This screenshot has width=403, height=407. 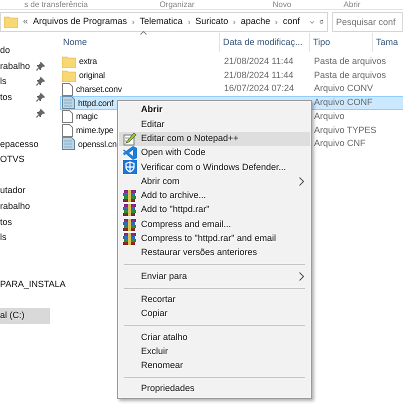 What do you see at coordinates (345, 129) in the screenshot?
I see `type-cell: Arquivo TYPES` at bounding box center [345, 129].